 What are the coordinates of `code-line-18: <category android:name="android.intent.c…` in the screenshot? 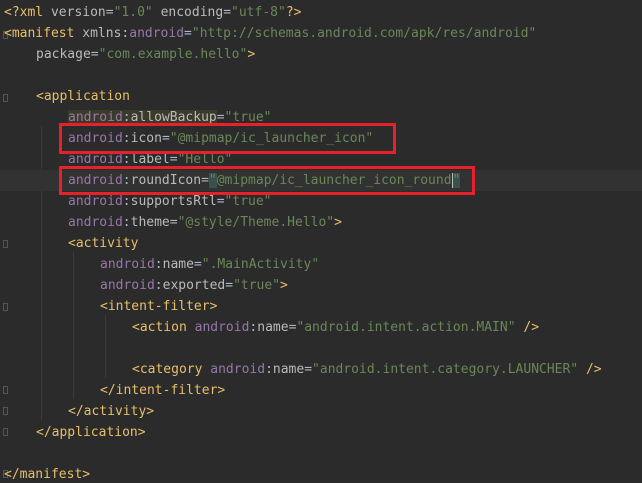 It's located at (367, 369).